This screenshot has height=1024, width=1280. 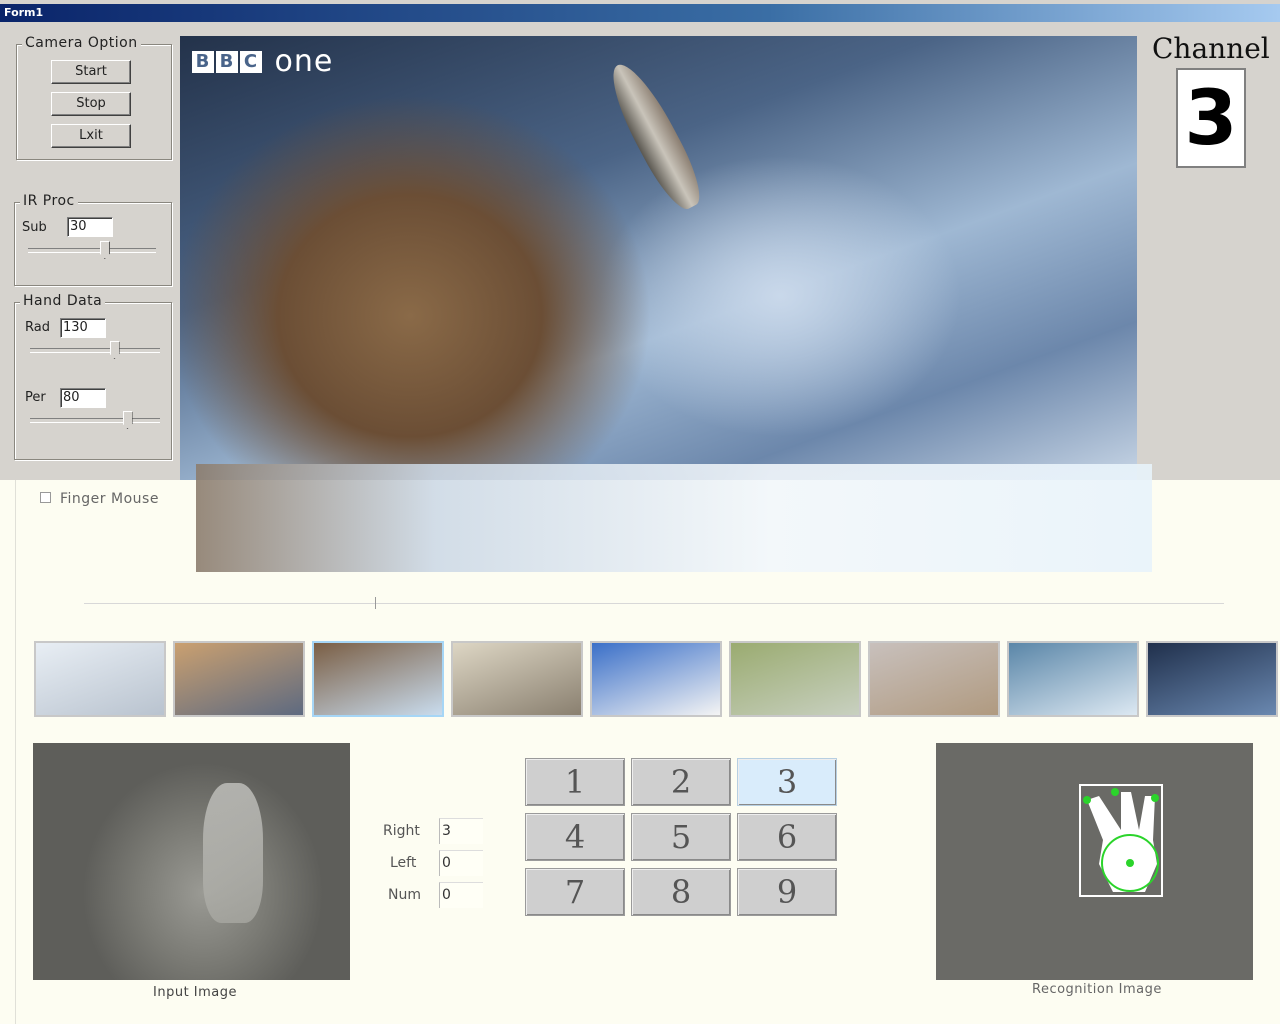 I want to click on rad-slider-track, so click(x=95, y=350).